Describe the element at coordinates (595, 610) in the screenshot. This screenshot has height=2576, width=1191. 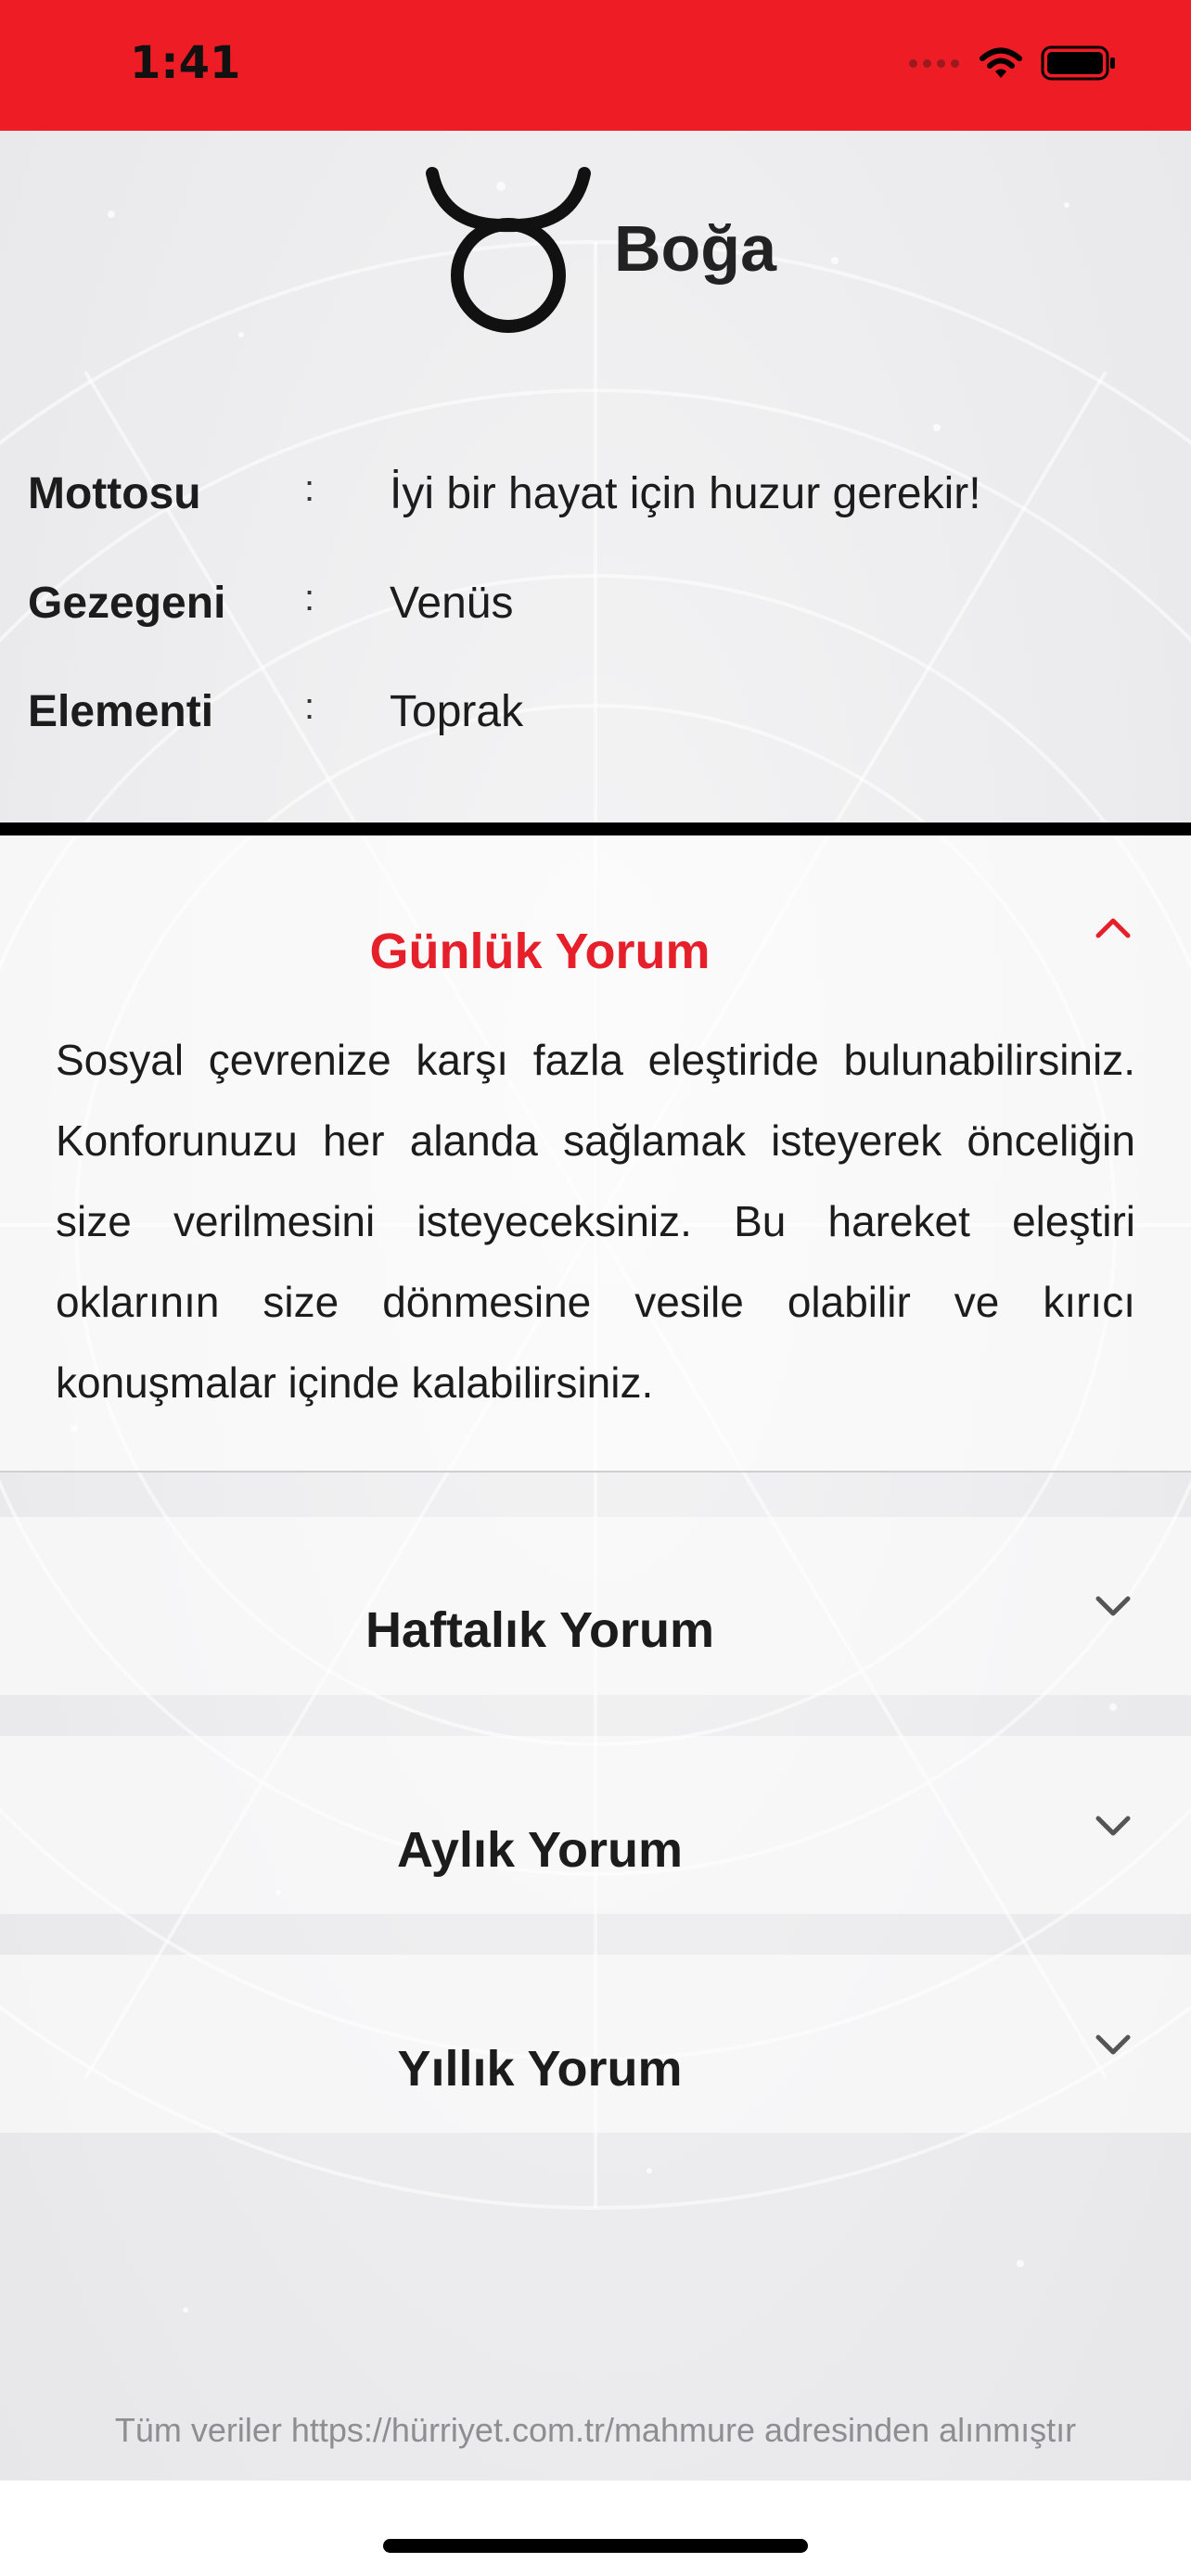
I see `info-row-planet: Gezegeni : Venüs` at that location.